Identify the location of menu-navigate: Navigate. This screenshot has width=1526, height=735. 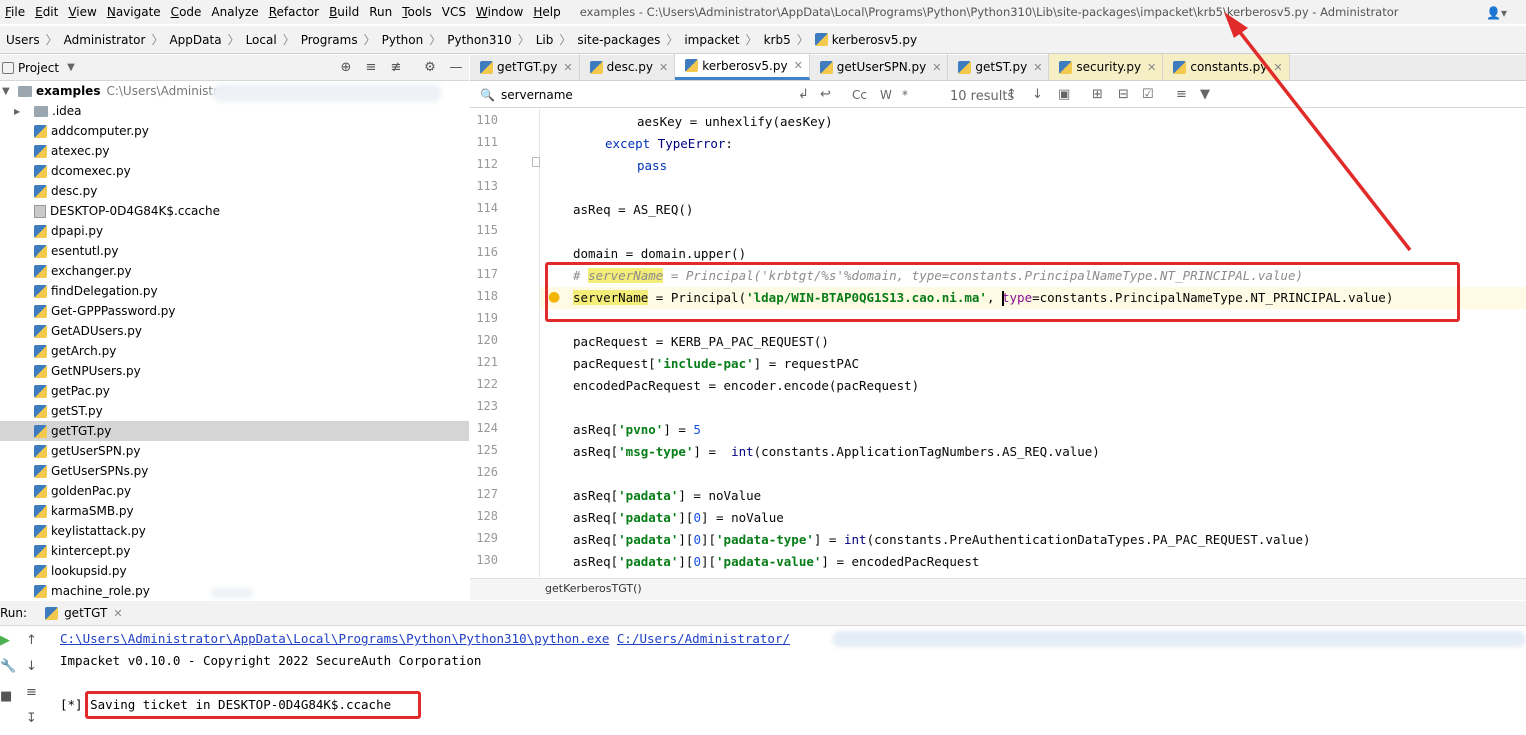
(134, 12).